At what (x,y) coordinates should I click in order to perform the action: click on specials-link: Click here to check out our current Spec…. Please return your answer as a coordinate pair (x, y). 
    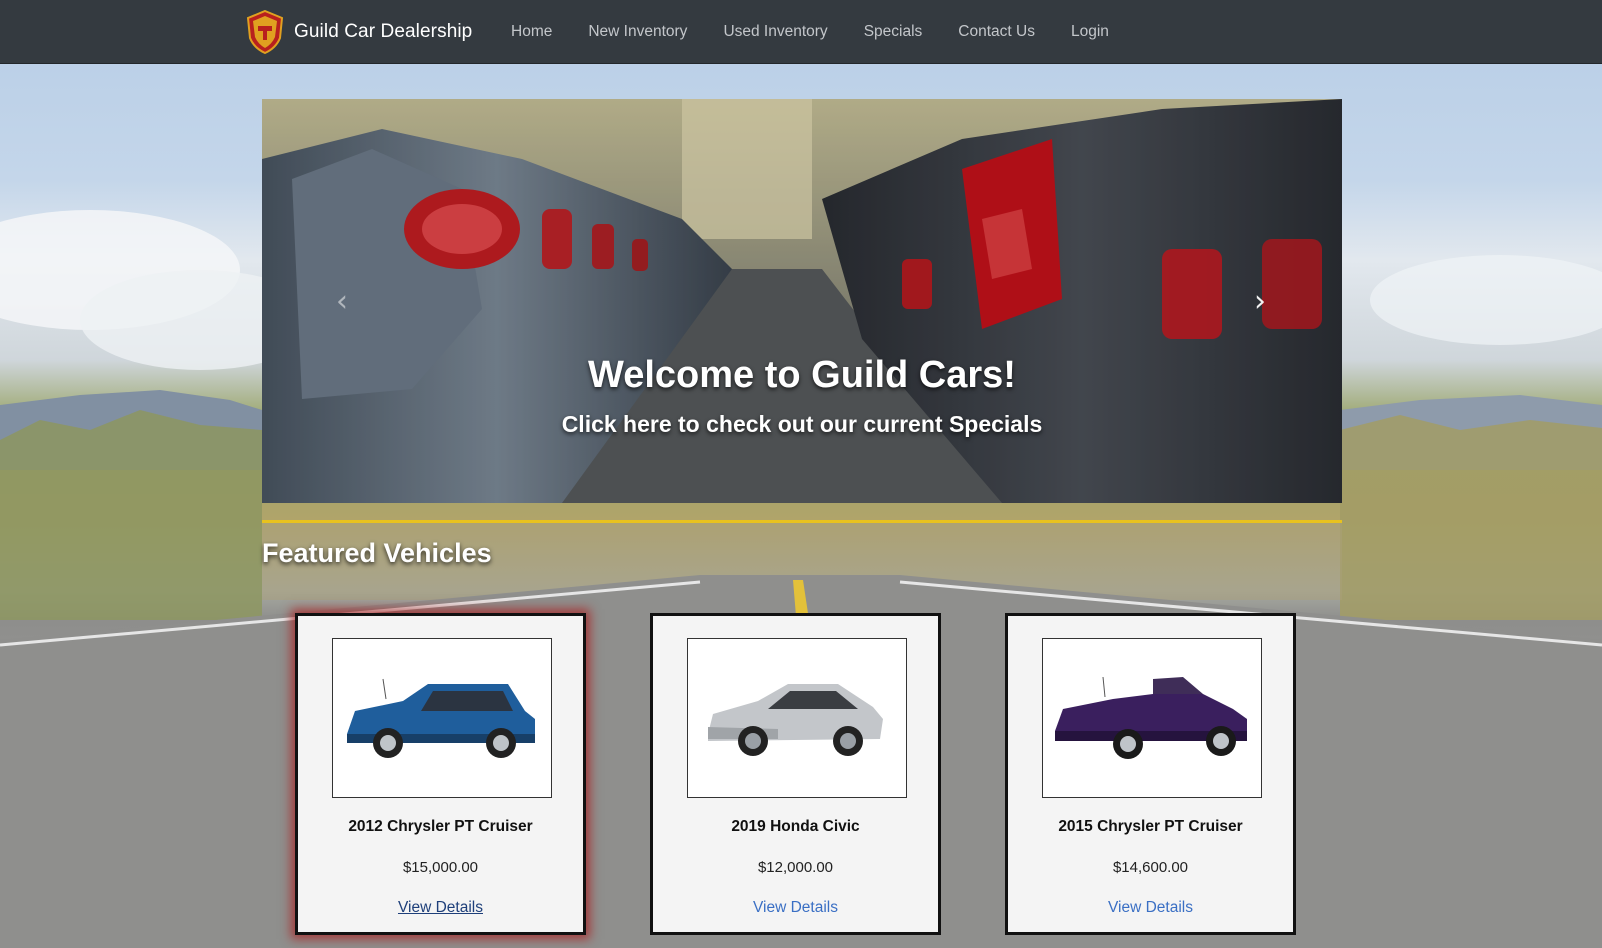
    Looking at the image, I should click on (802, 424).